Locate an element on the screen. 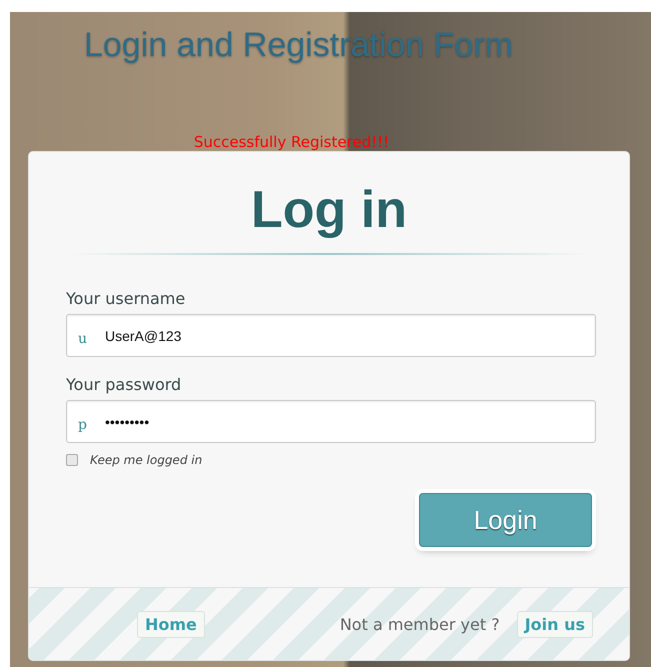 This screenshot has width=651, height=667. field-label: Your password is located at coordinates (124, 384).